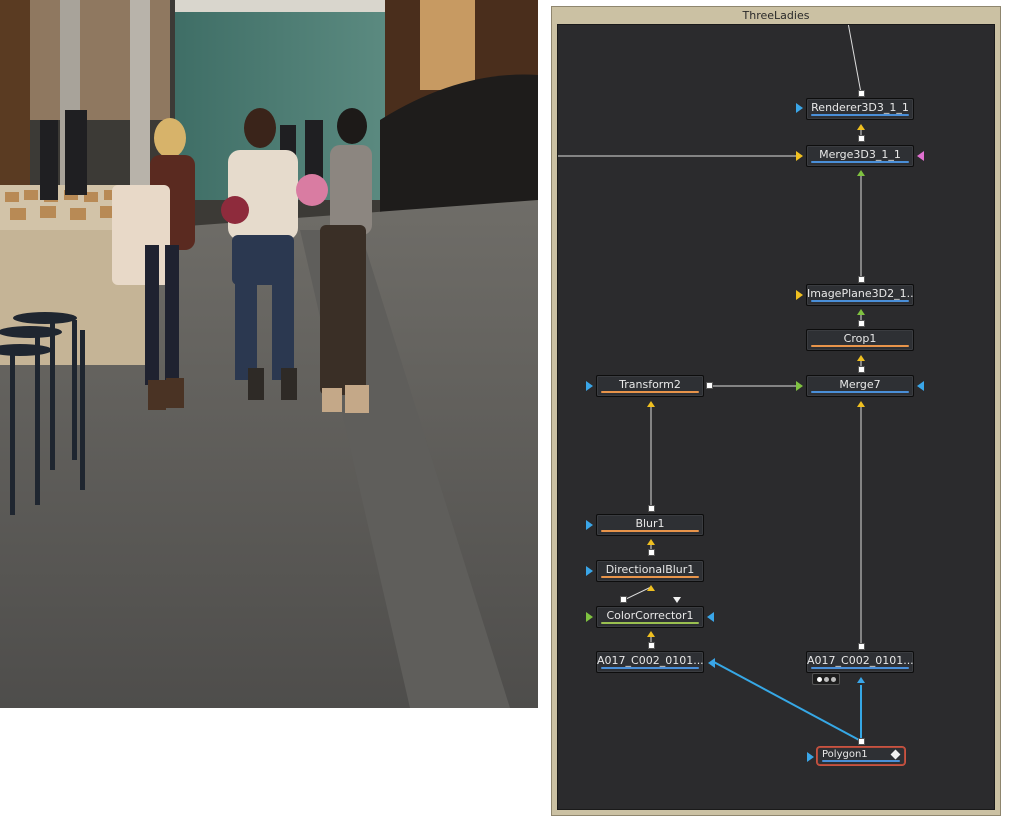  What do you see at coordinates (861, 173) in the screenshot?
I see `merge3d-foreground-input-icon` at bounding box center [861, 173].